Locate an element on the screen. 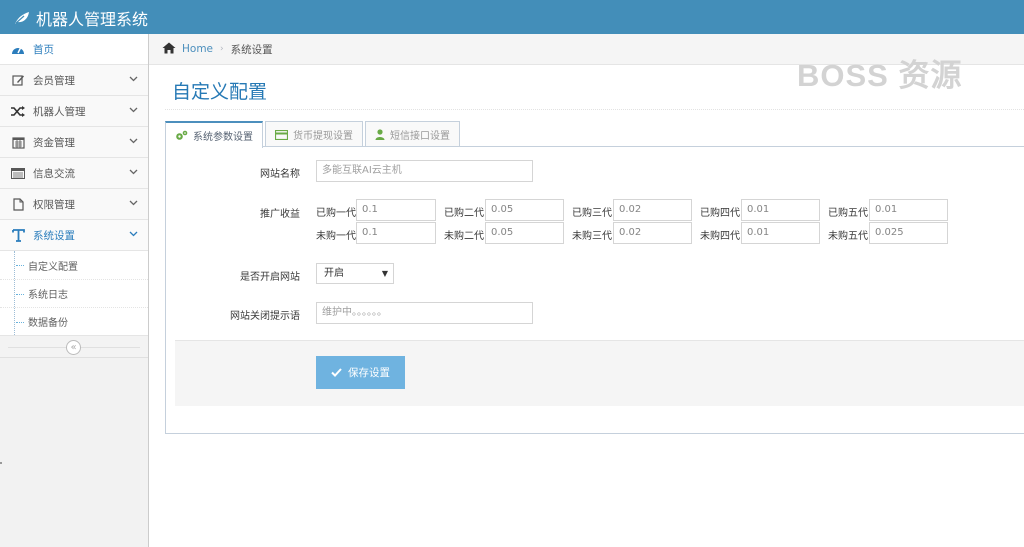 The image size is (1024, 547). bought-gen3-label: 已购三代 is located at coordinates (592, 213).